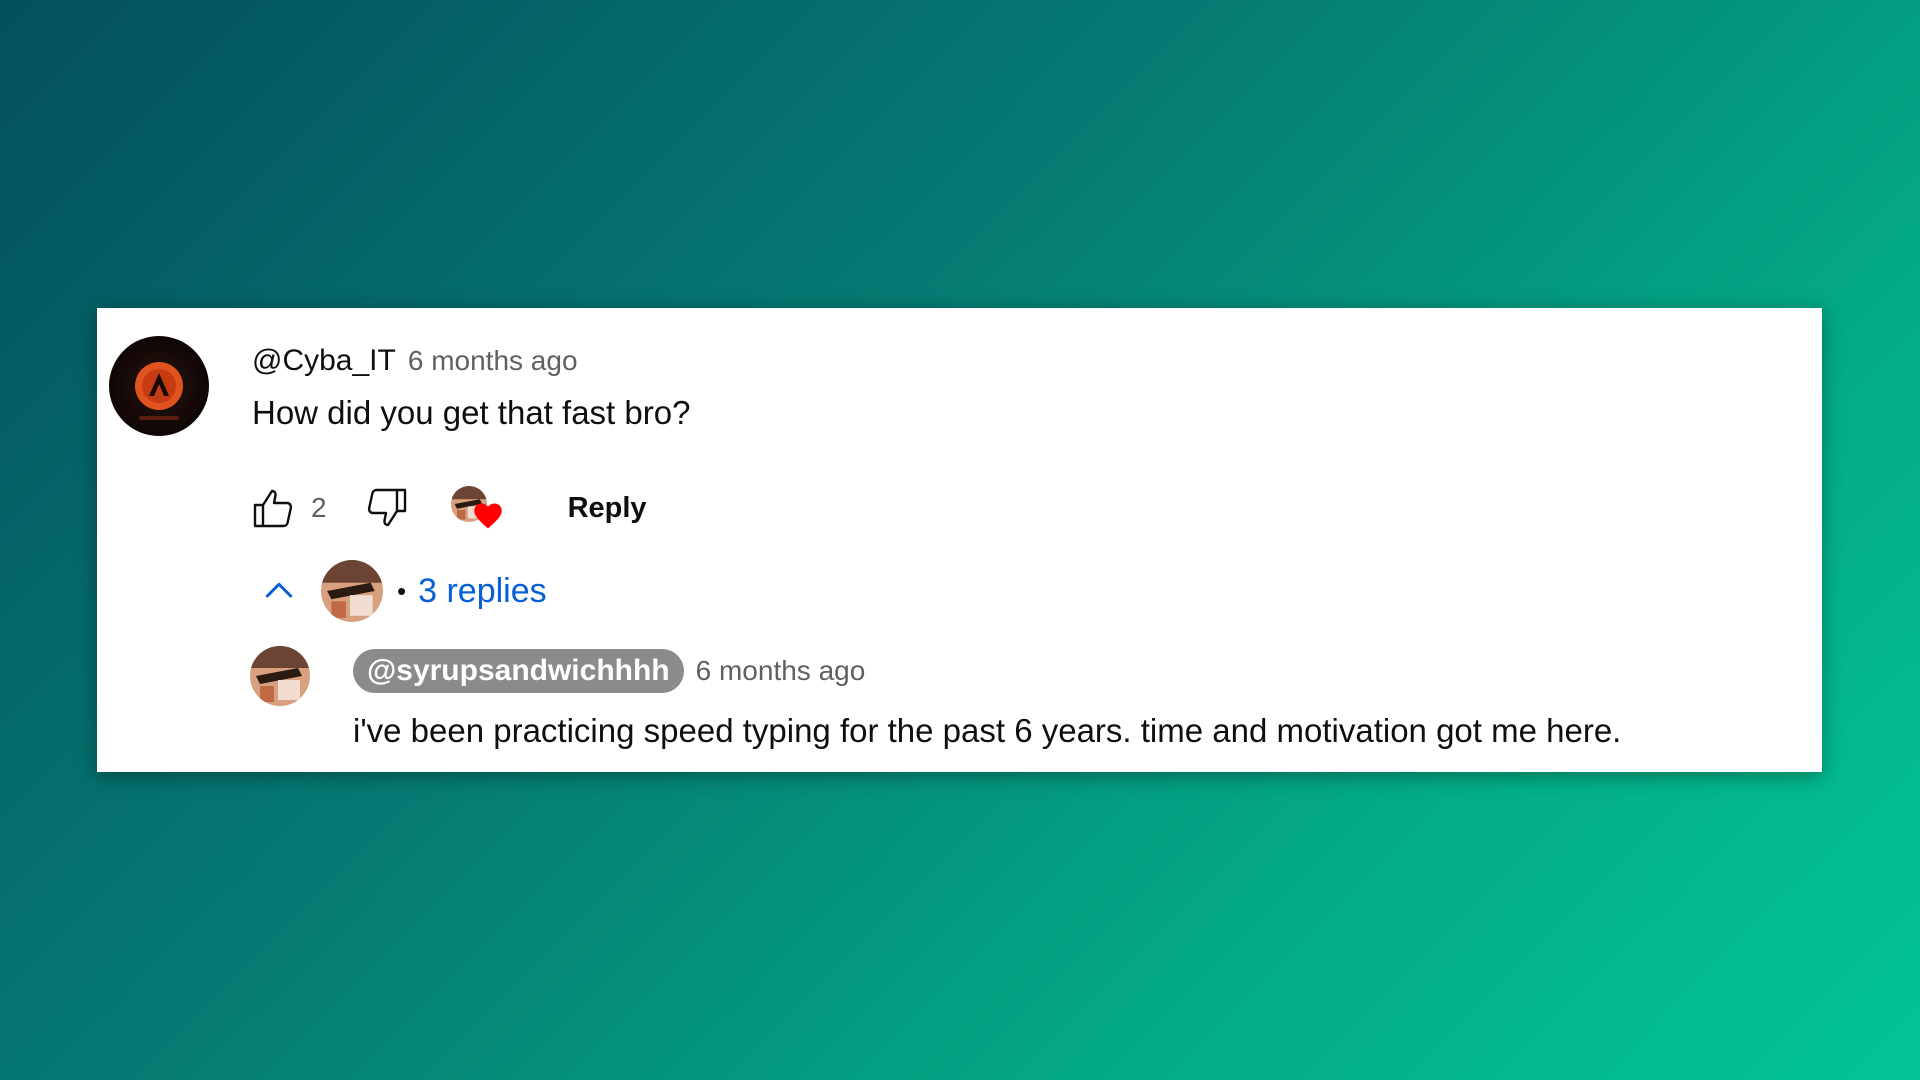  What do you see at coordinates (324, 361) in the screenshot?
I see `comment-author: @Cyba_IT` at bounding box center [324, 361].